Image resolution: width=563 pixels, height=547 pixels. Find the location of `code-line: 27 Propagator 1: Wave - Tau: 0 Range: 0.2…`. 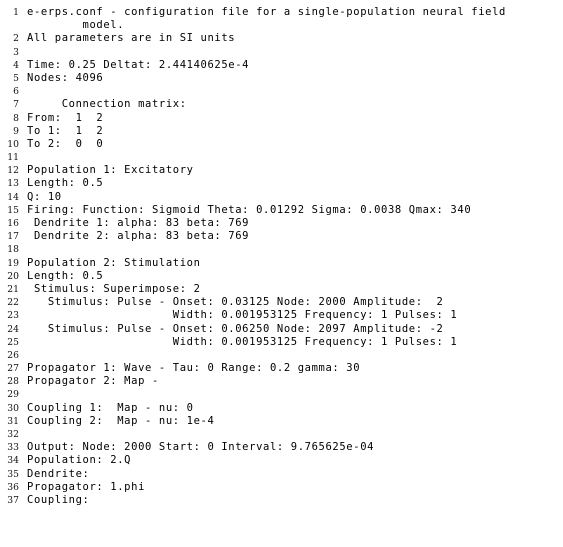

code-line: 27 Propagator 1: Wave - Tau: 0 Range: 0.2… is located at coordinates (281, 368).